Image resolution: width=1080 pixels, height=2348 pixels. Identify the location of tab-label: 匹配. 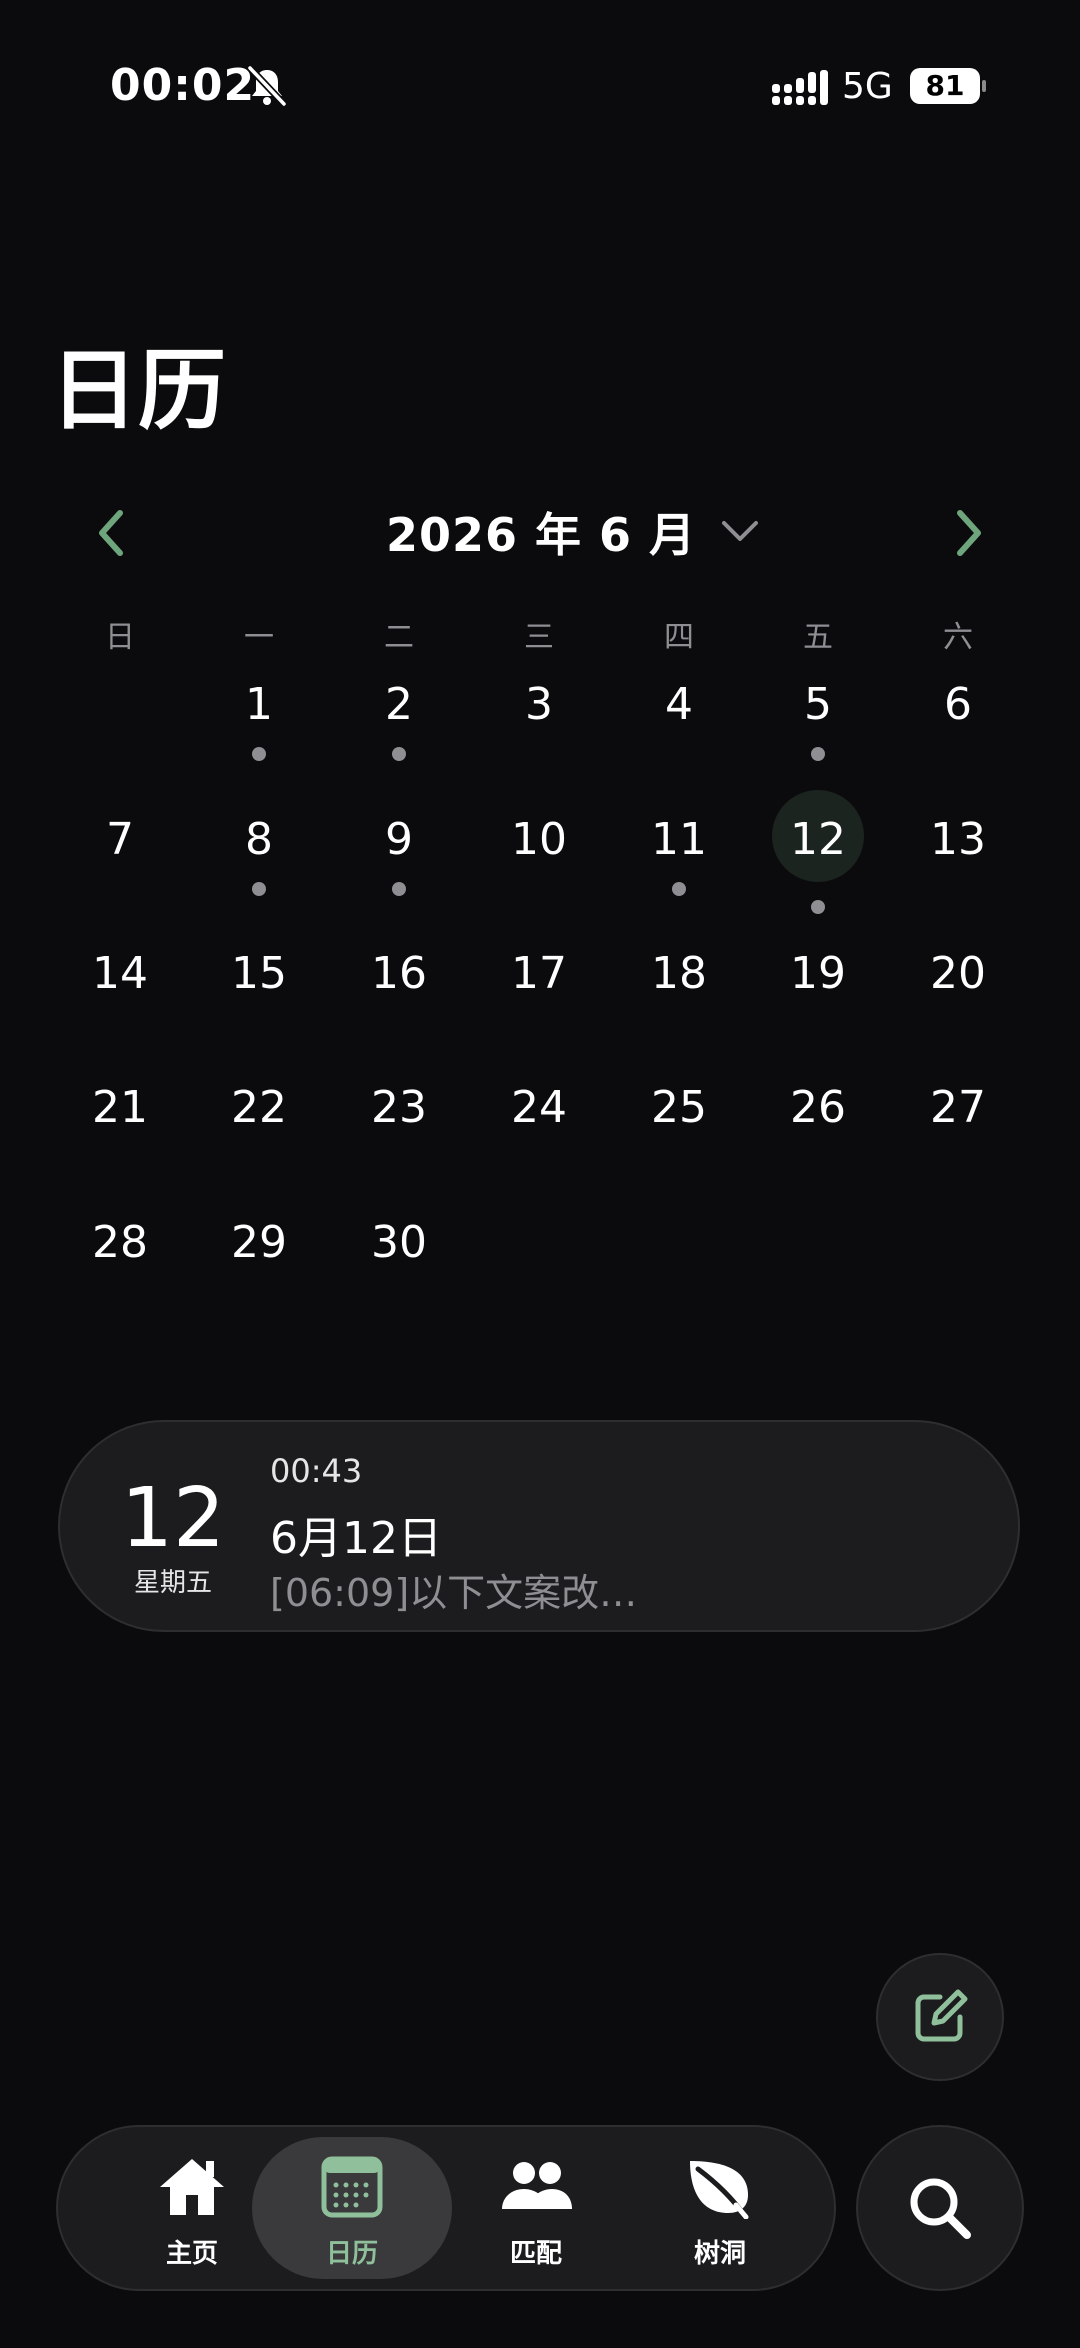
(535, 2254).